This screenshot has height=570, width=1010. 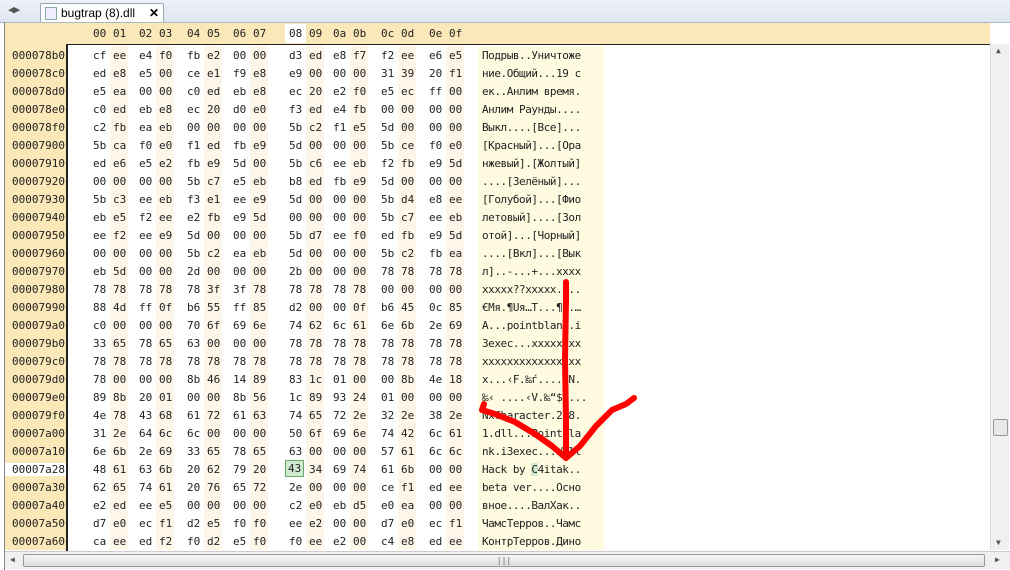 What do you see at coordinates (165, 163) in the screenshot?
I see `hex-byte: e2` at bounding box center [165, 163].